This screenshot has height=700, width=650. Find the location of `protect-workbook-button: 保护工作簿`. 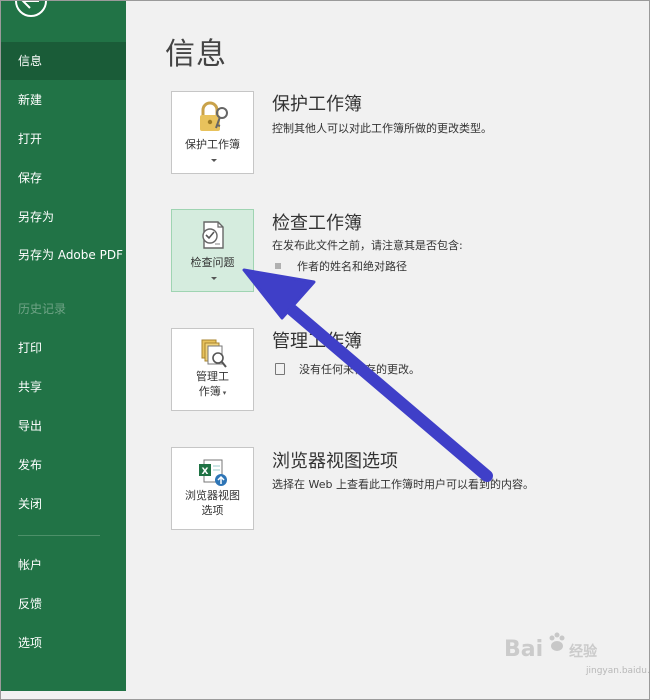

protect-workbook-button: 保护工作簿 is located at coordinates (212, 132).